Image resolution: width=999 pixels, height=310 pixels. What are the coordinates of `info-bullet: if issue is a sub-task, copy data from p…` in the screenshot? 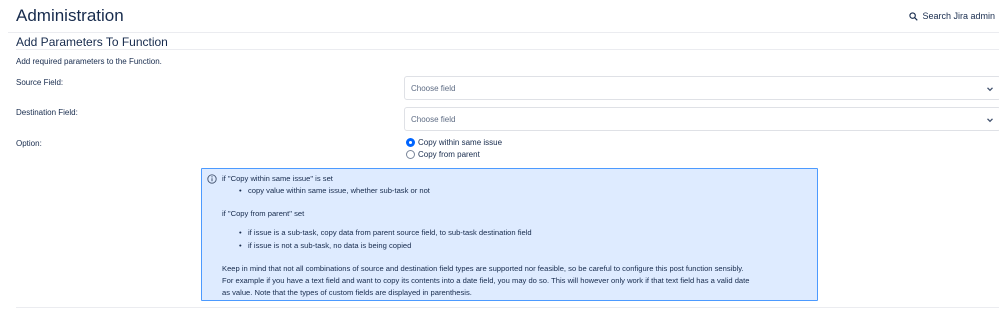 It's located at (385, 232).